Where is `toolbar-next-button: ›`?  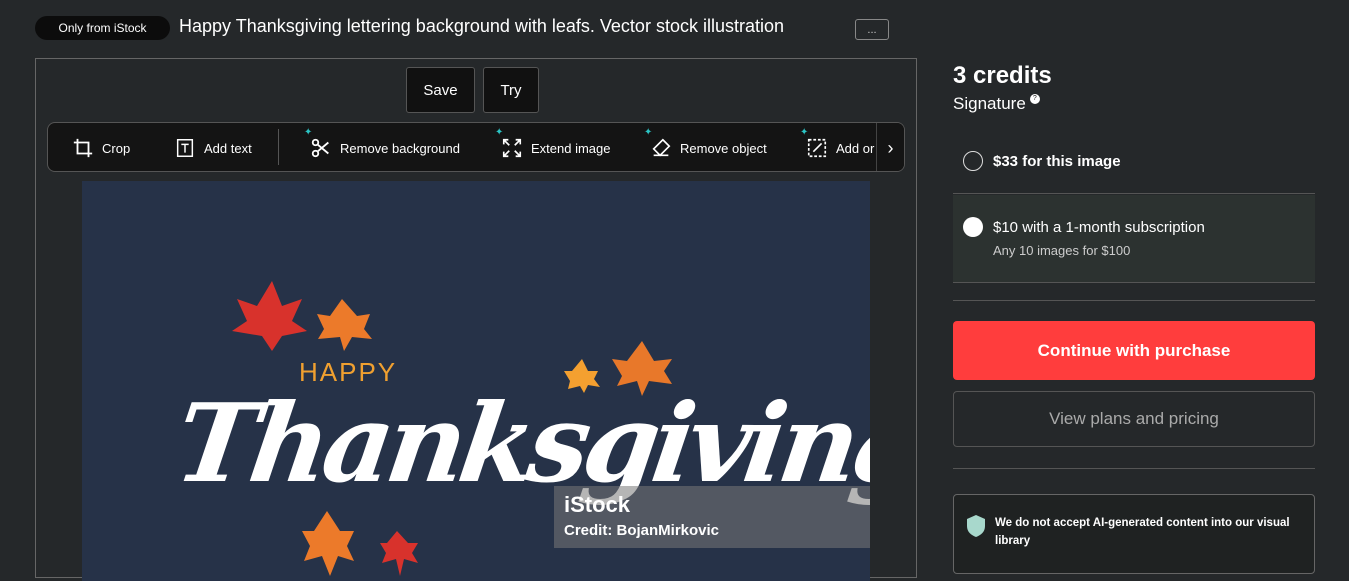 toolbar-next-button: › is located at coordinates (890, 147).